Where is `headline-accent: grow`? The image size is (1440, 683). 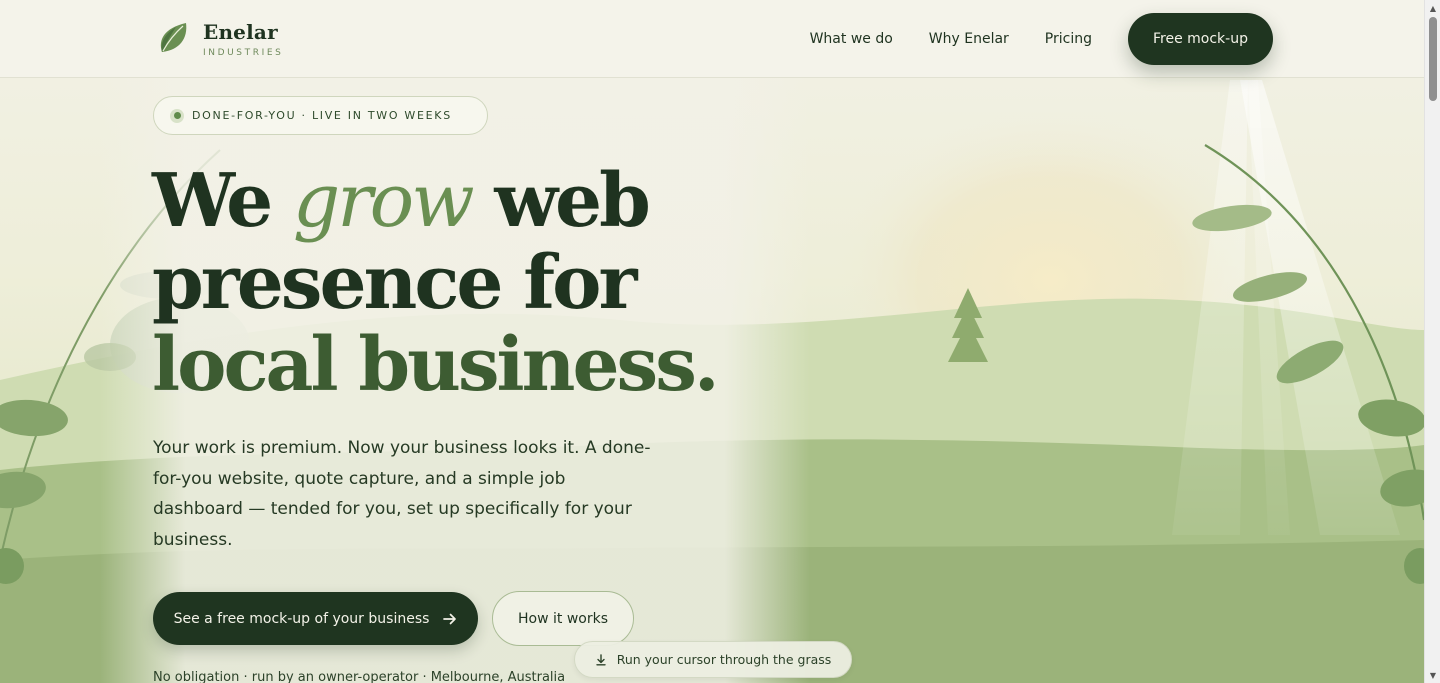
headline-accent: grow is located at coordinates (383, 201).